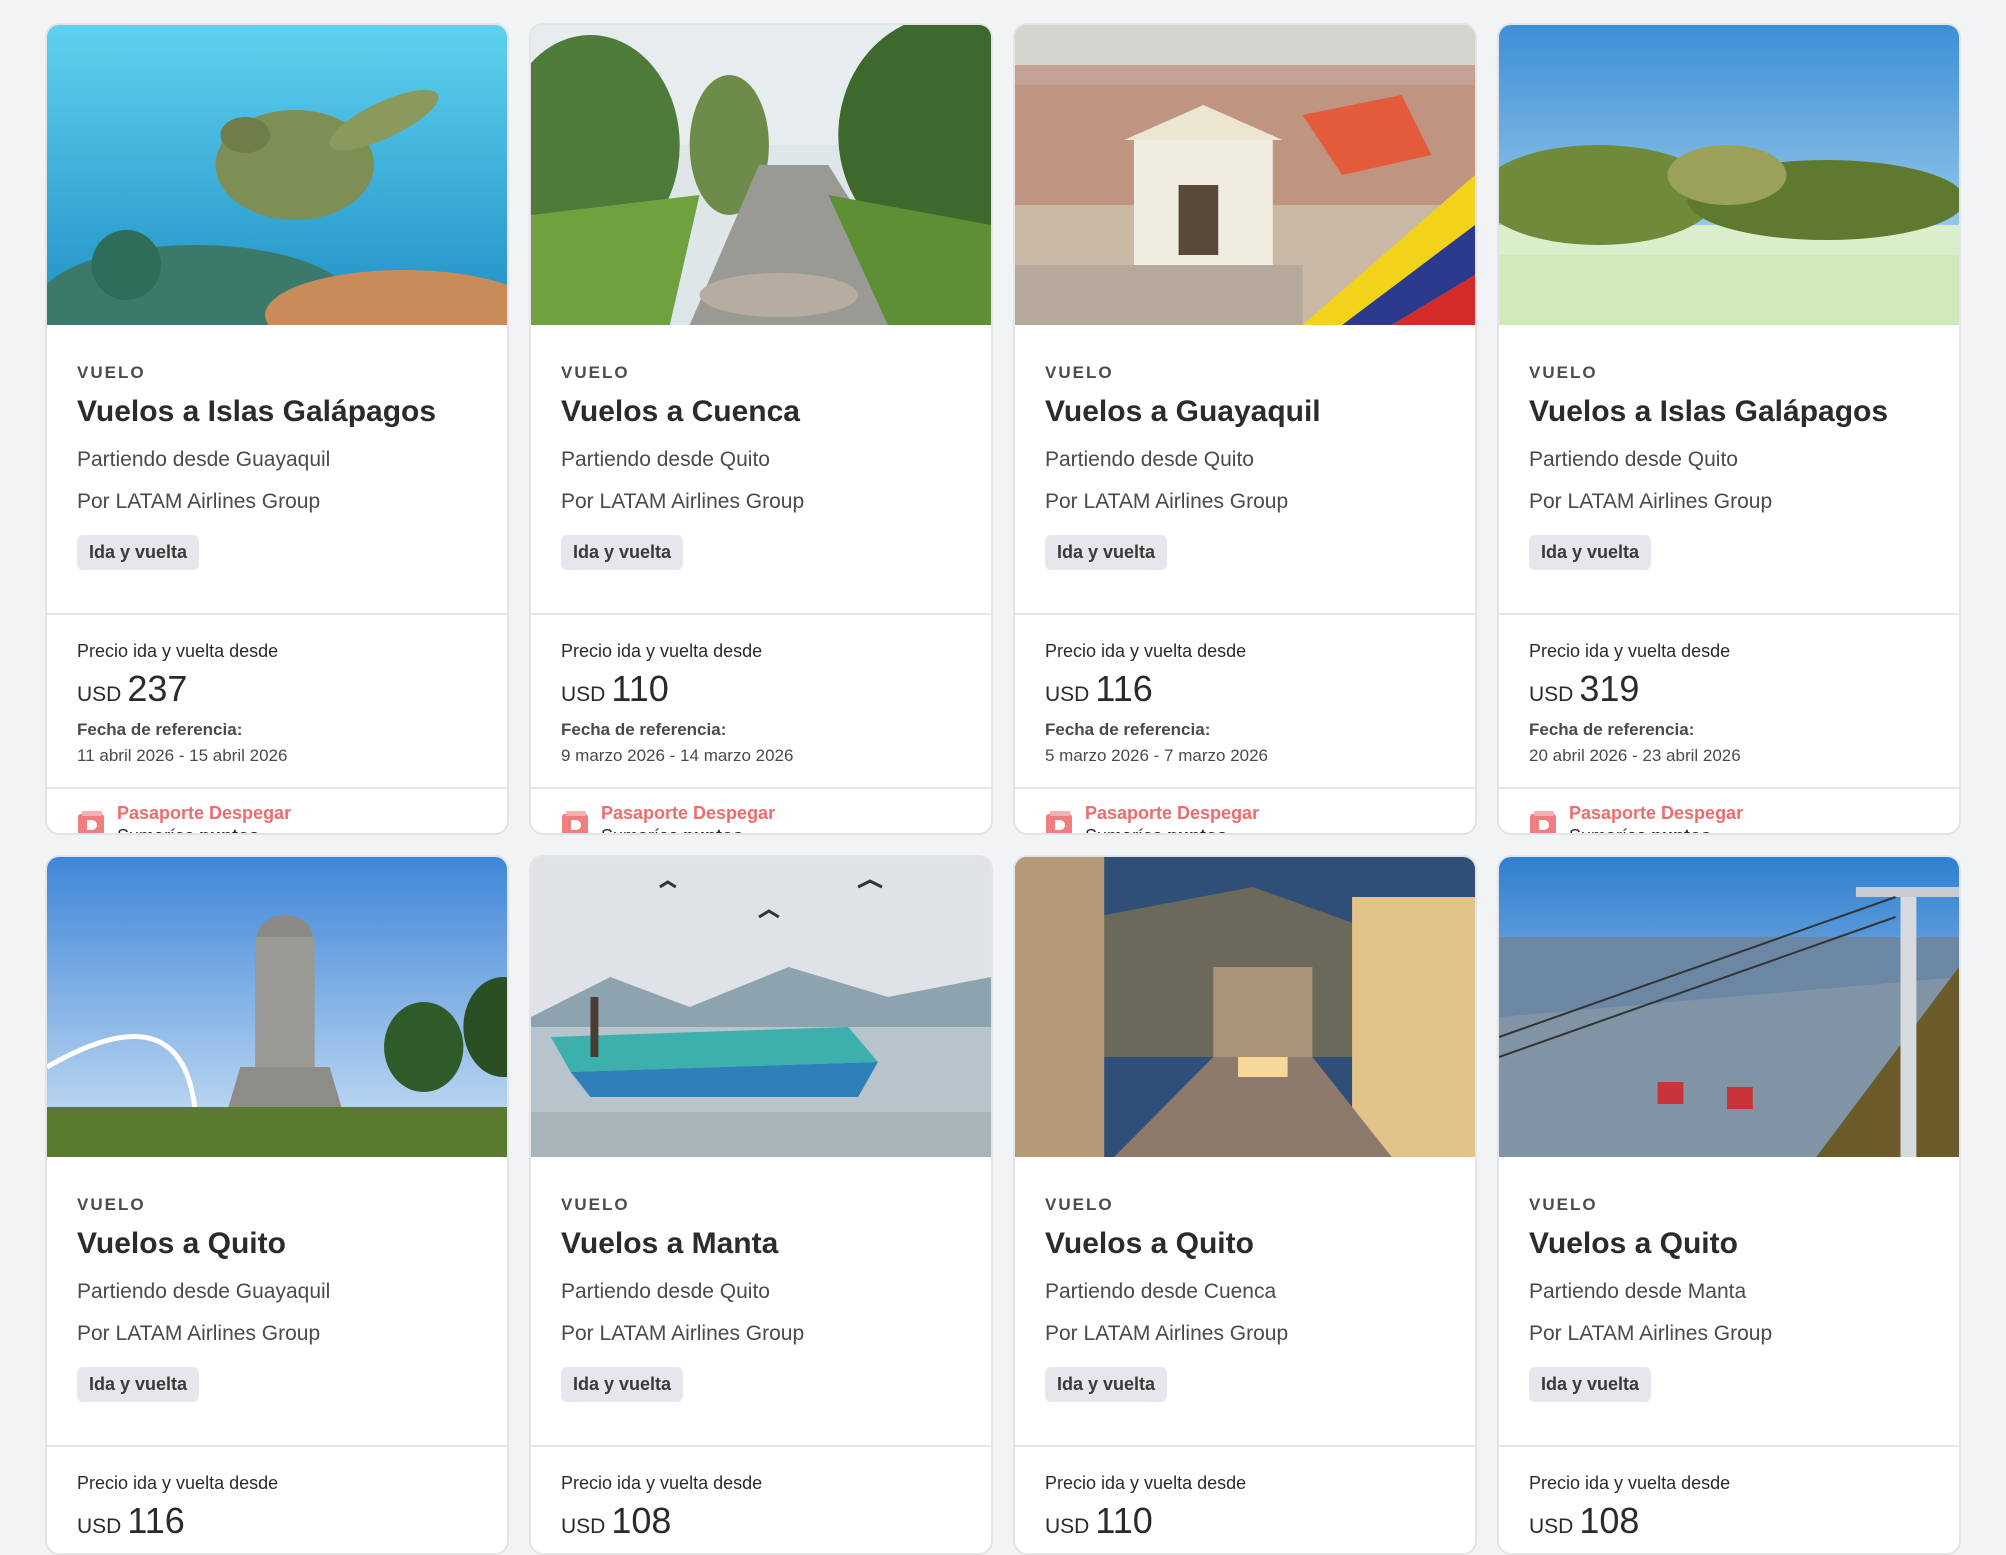 The image size is (2006, 1555). I want to click on price-value: 319, so click(1609, 688).